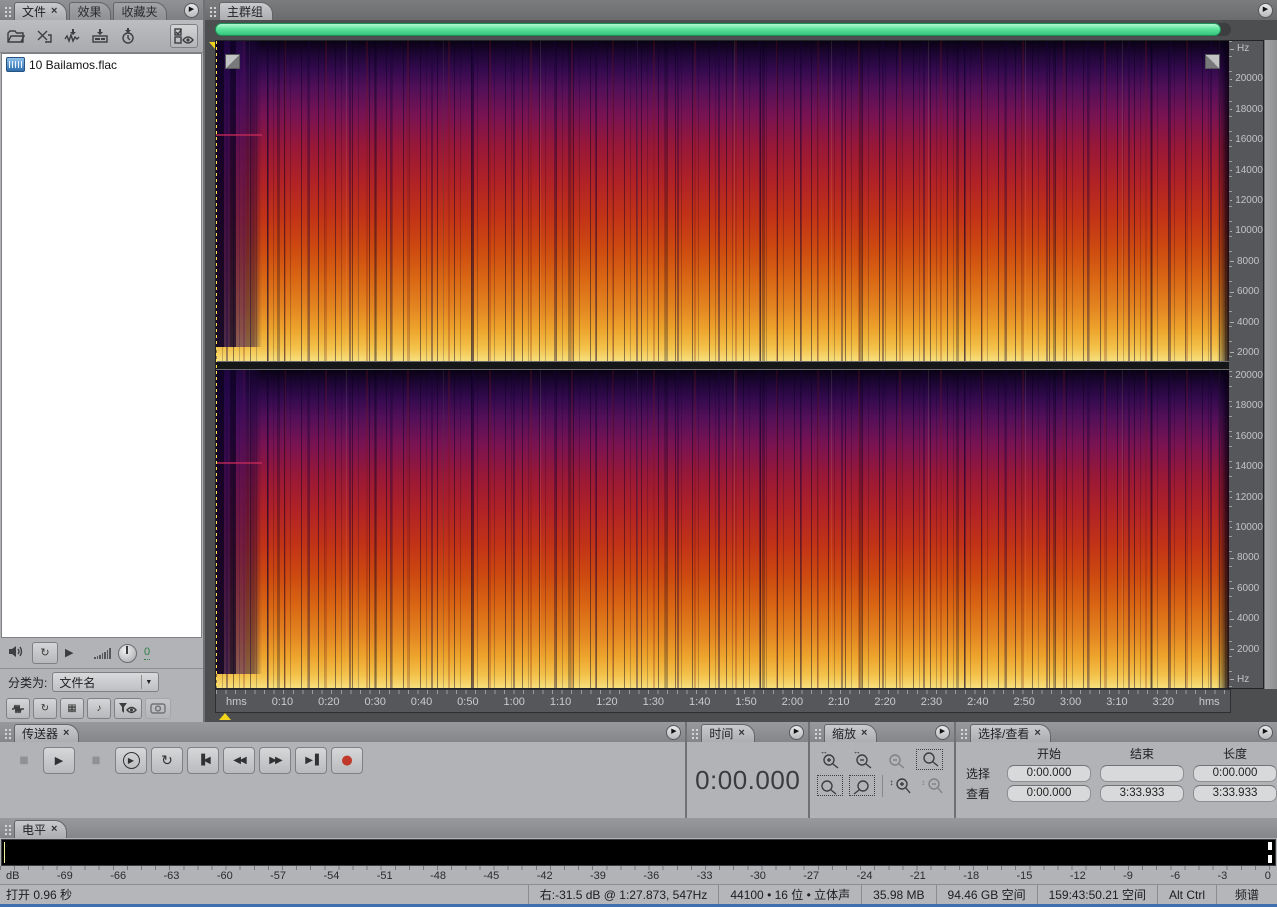 This screenshot has height=907, width=1277. What do you see at coordinates (59, 760) in the screenshot?
I see `play-button: ▶` at bounding box center [59, 760].